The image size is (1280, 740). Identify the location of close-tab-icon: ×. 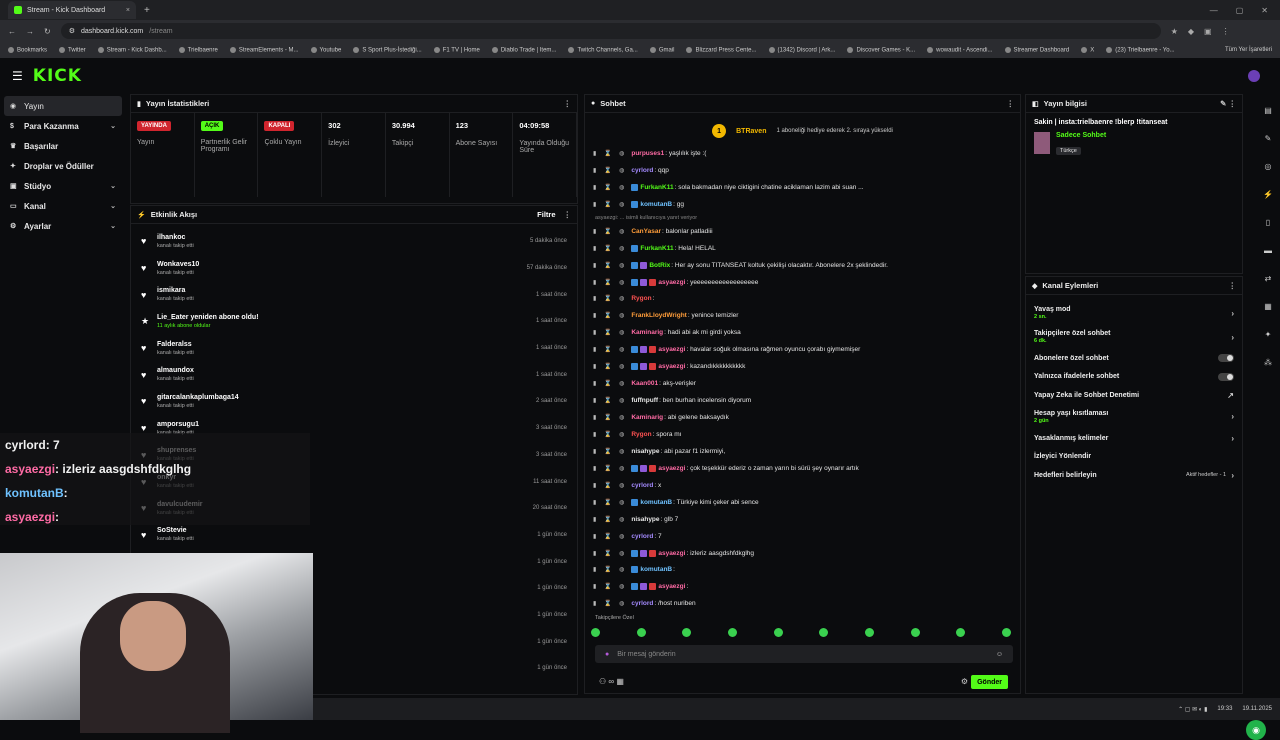
(128, 10).